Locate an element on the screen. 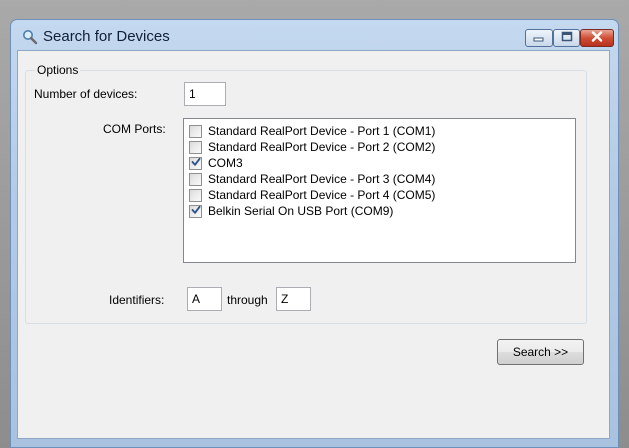 The height and width of the screenshot is (448, 629). list-item: Standard RealPort Device - Port 2 (COM2) is located at coordinates (312, 147).